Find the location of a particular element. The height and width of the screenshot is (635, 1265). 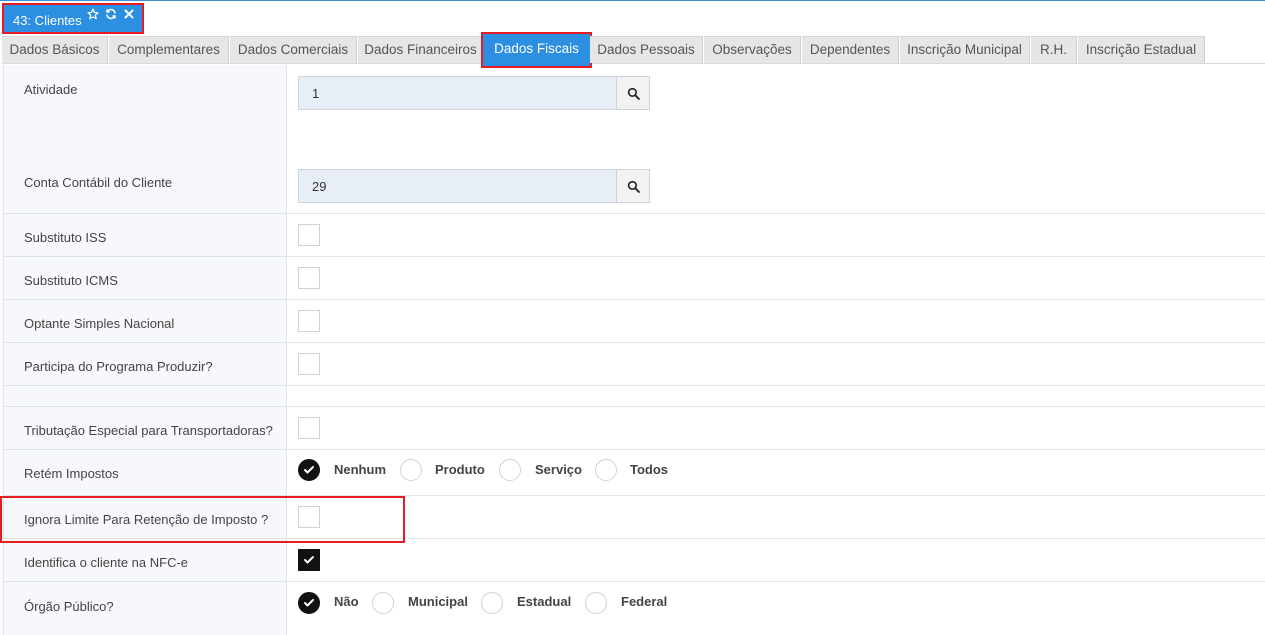

refresh-icon is located at coordinates (111, 14).